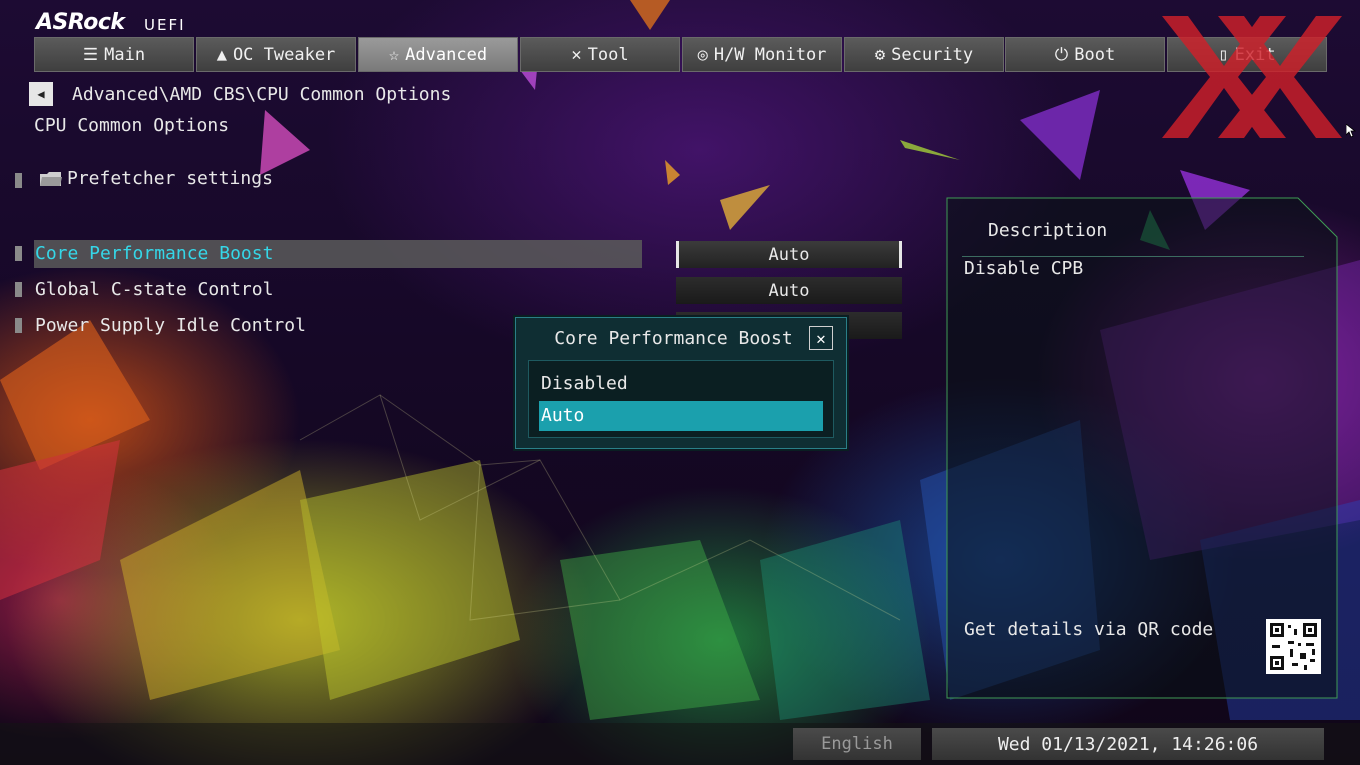 The width and height of the screenshot is (1360, 765). I want to click on option-dialog: Core Performance Boost ✕ Disabled Auto, so click(681, 383).